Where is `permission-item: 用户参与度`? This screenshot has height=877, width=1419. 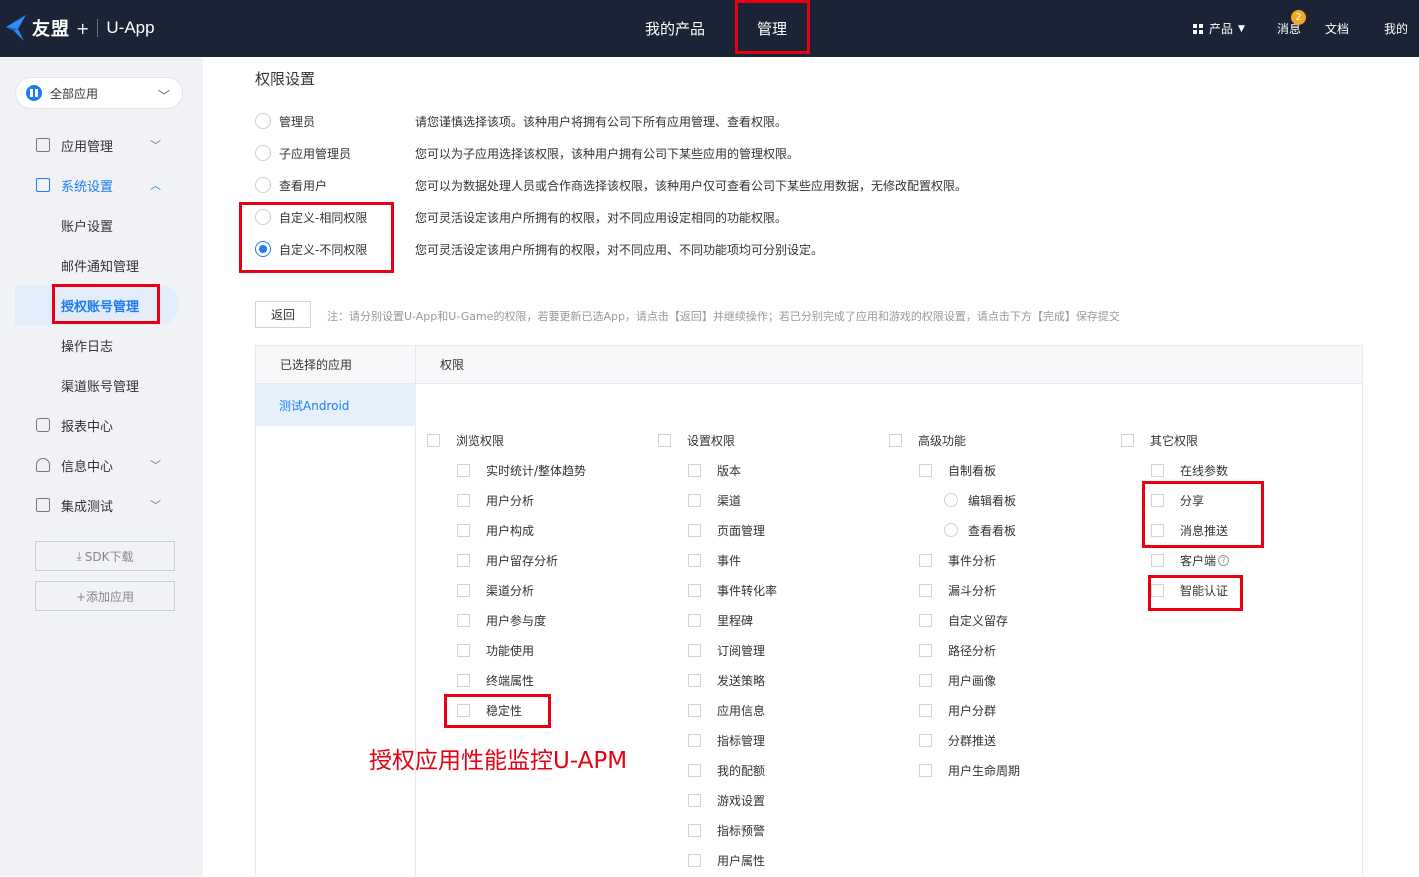 permission-item: 用户参与度 is located at coordinates (501, 620).